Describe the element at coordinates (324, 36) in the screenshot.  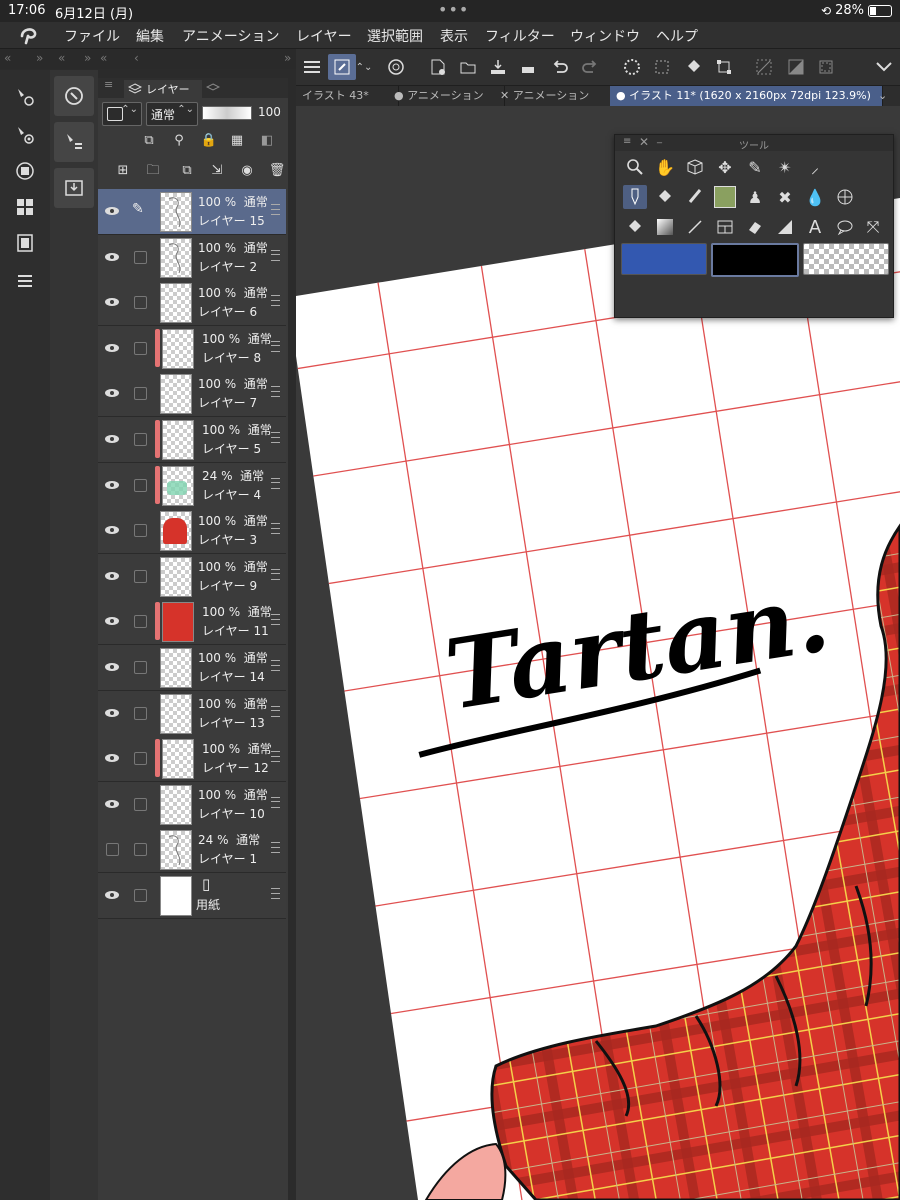
I see `menu-layer: レイヤー` at that location.